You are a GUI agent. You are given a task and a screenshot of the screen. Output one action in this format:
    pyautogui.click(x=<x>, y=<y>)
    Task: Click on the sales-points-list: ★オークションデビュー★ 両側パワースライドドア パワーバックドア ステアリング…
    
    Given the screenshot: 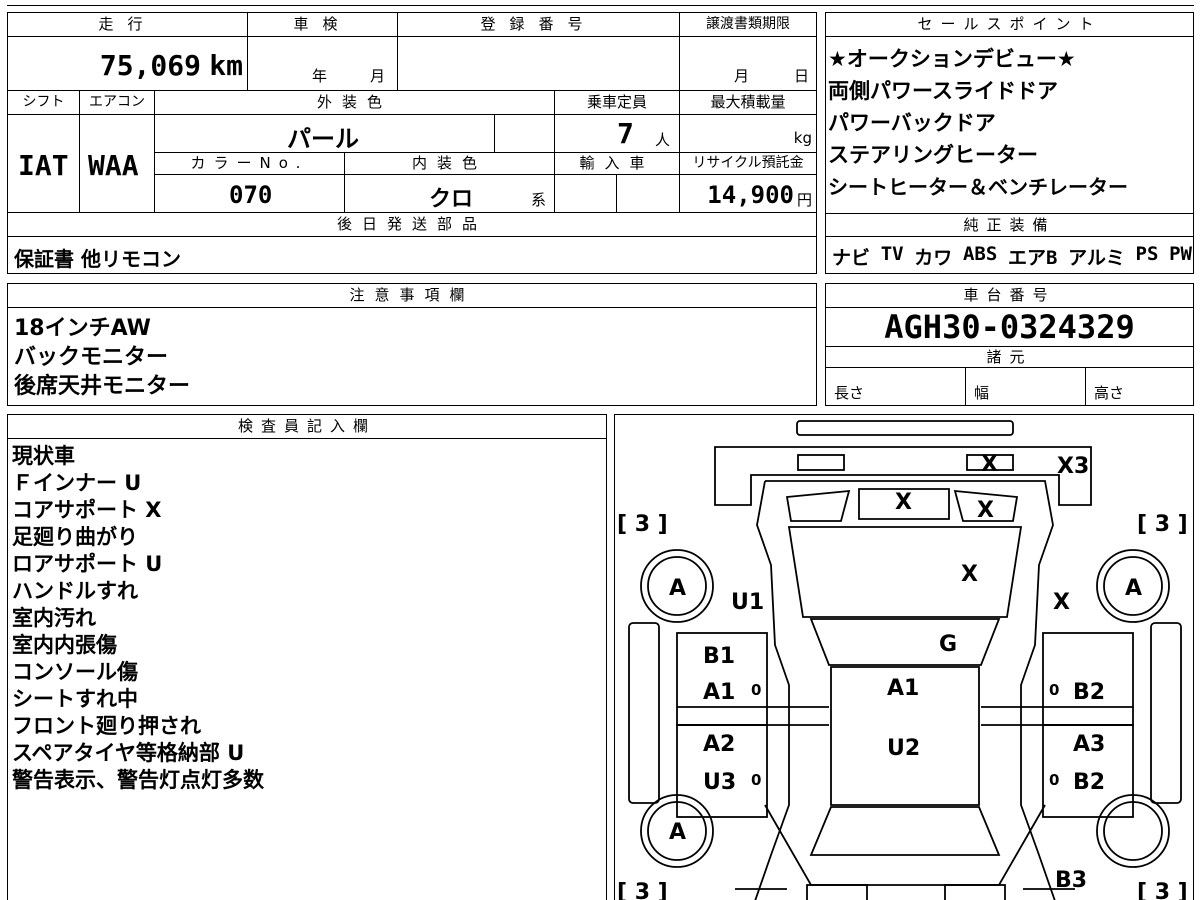 What is the action you would take?
    pyautogui.click(x=978, y=123)
    